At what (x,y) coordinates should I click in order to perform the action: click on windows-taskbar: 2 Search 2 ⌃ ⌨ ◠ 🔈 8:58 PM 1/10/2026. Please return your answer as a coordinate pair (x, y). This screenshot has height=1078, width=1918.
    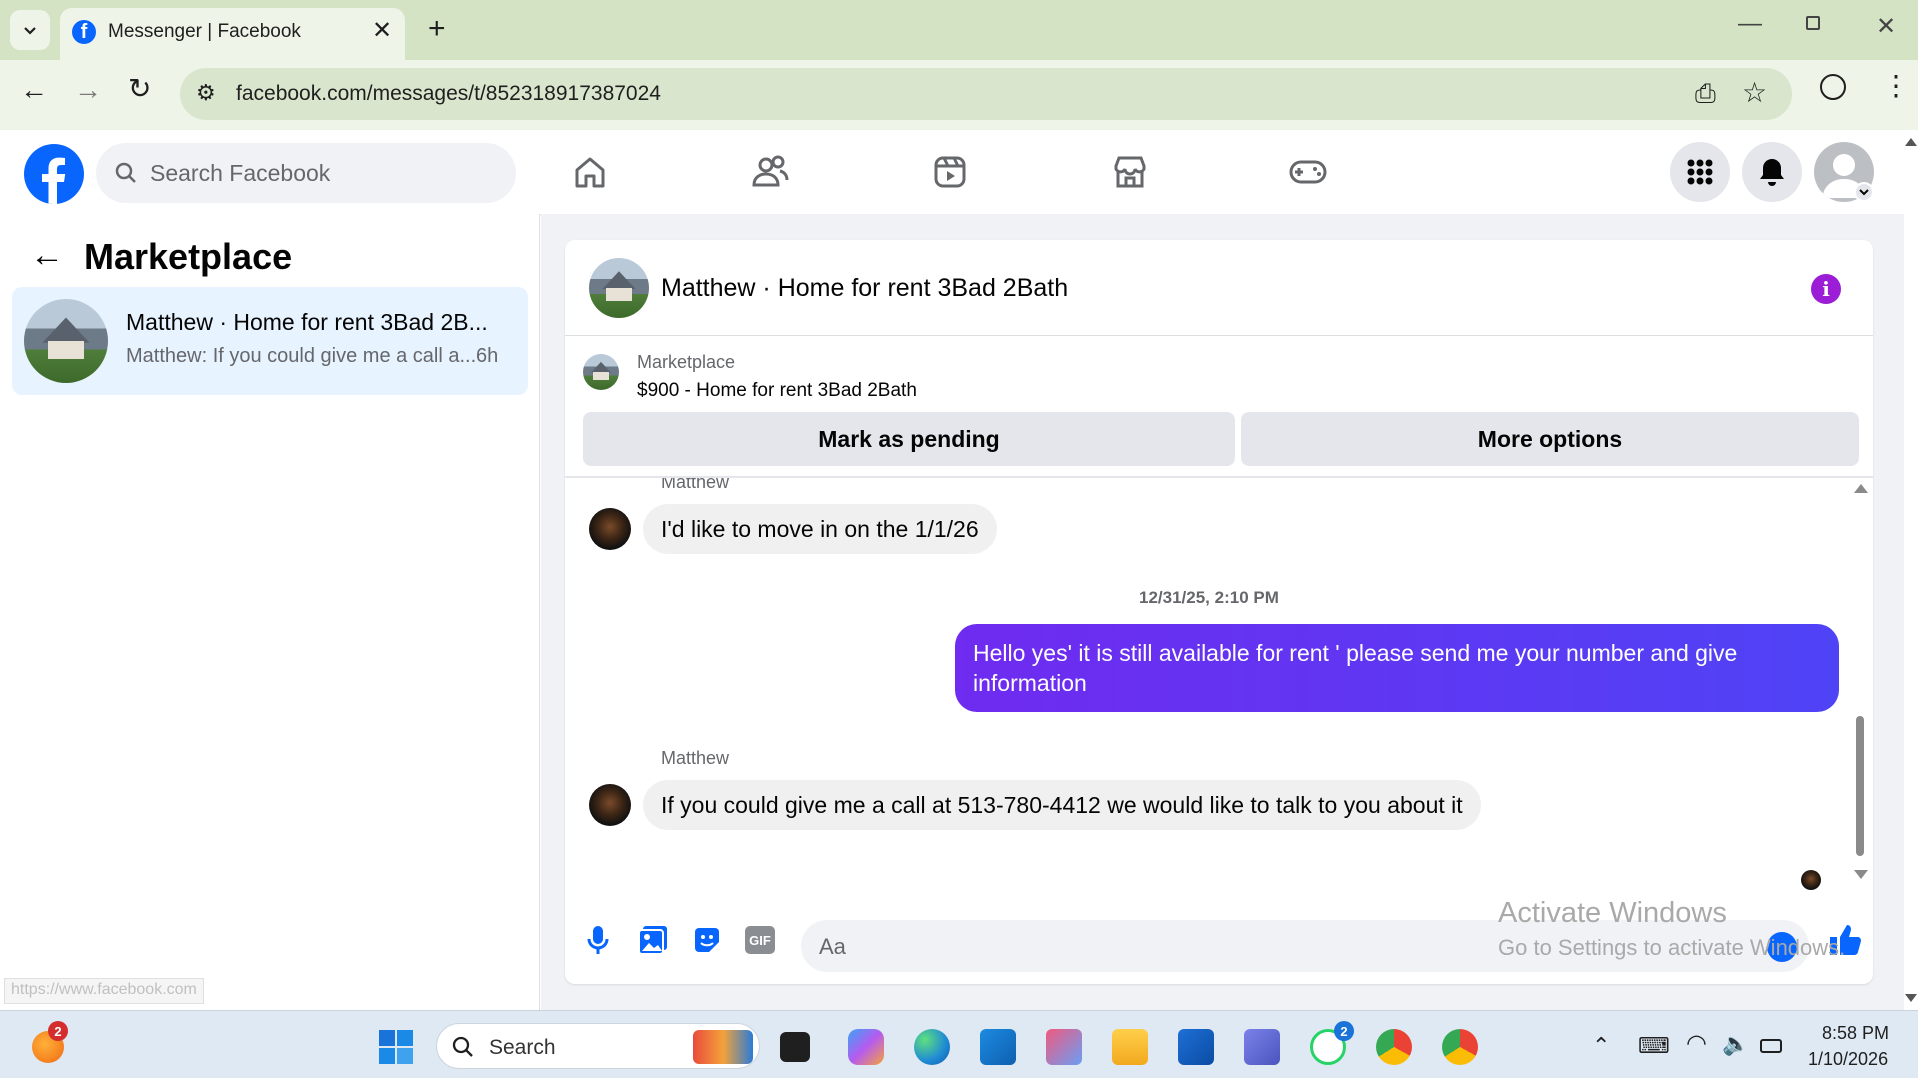
    Looking at the image, I should click on (959, 1044).